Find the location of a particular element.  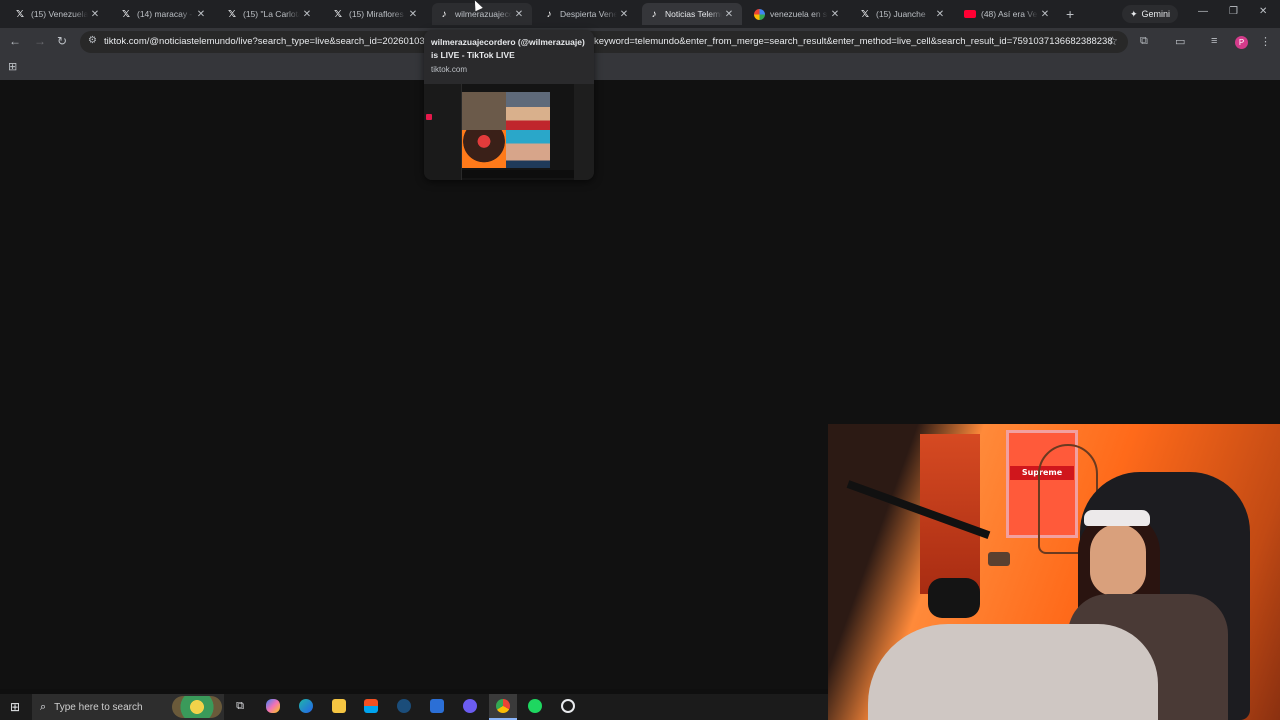

tab-maracay: 𝕏 (14) maracay - S ✕ is located at coordinates (164, 14).